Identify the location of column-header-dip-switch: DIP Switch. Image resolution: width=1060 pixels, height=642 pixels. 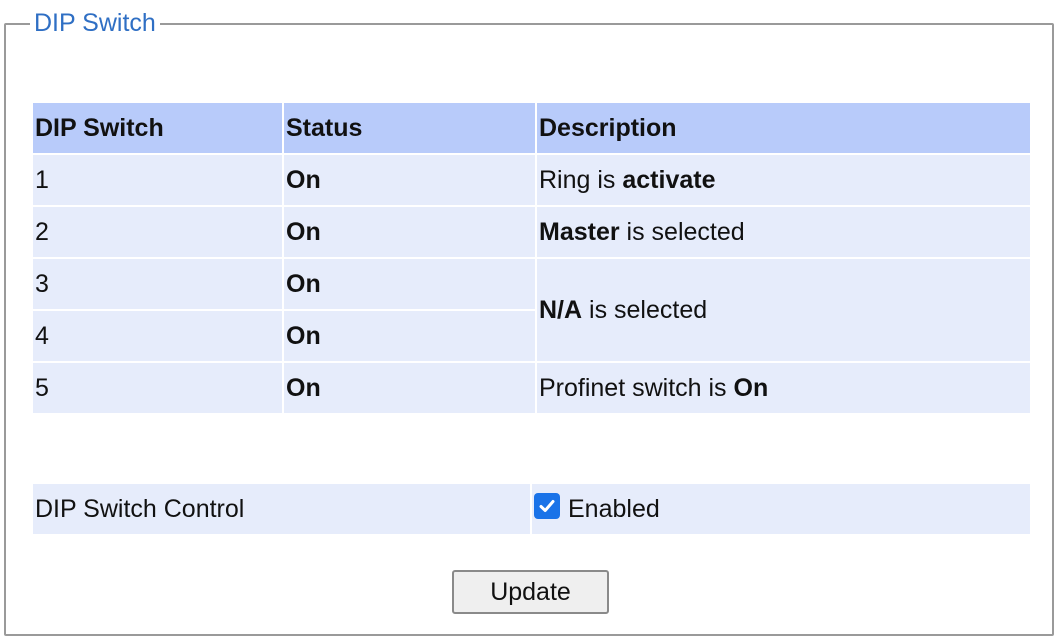
(157, 128).